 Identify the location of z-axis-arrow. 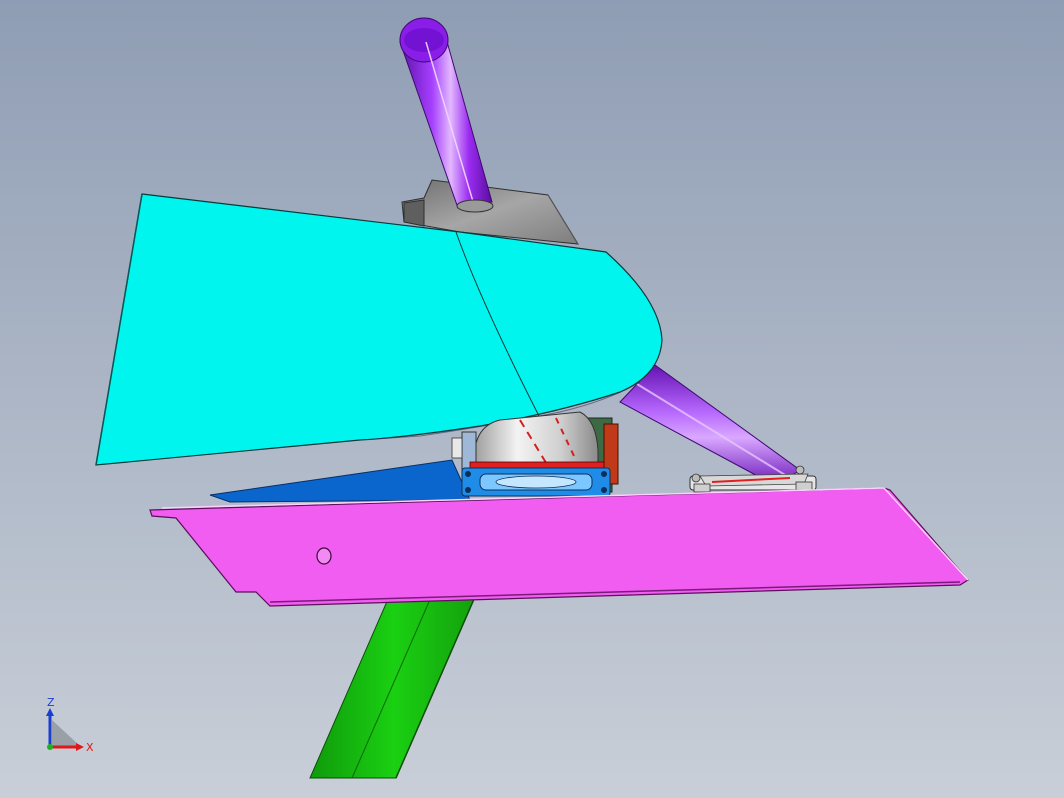
(50, 712).